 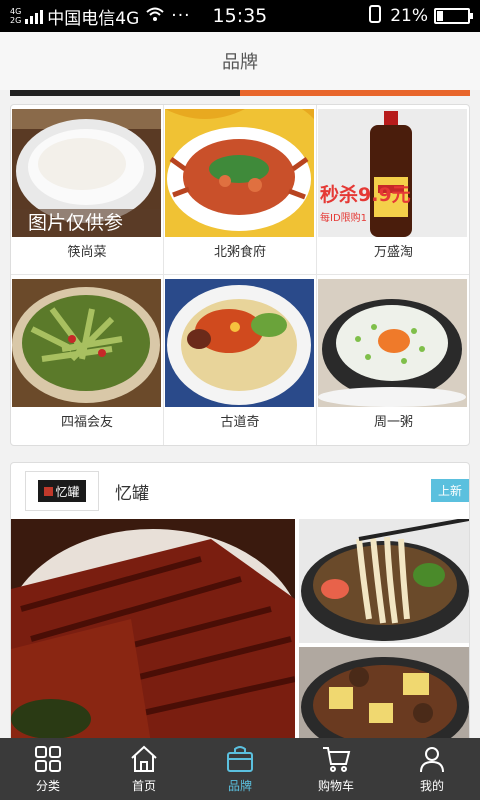 What do you see at coordinates (132, 494) in the screenshot?
I see `brand-title: 忆罐` at bounding box center [132, 494].